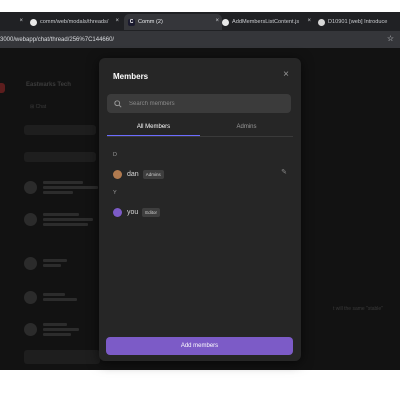 This screenshot has height=400, width=400. I want to click on add-members-button: Add members, so click(199, 346).